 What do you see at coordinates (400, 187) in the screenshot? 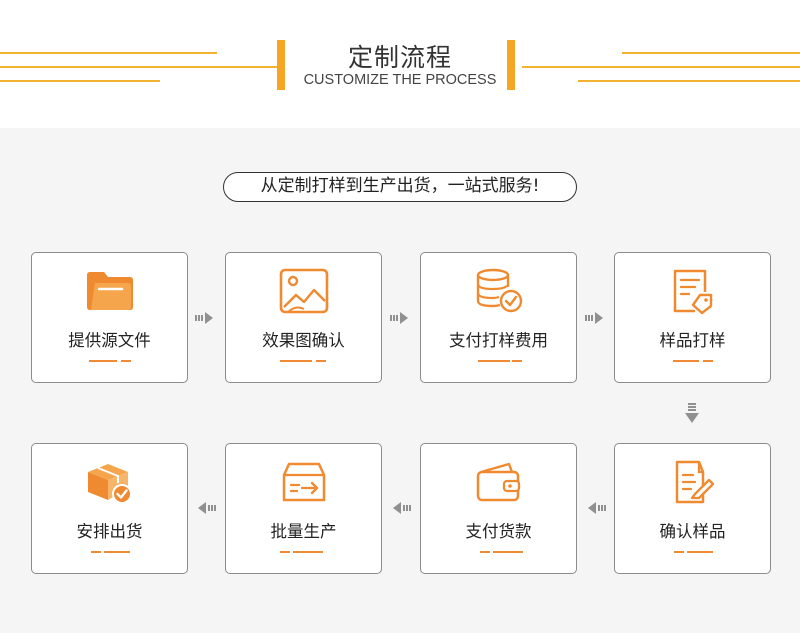
I see `slogan-pill: 从定制打样到生产出货，一站式服务!` at bounding box center [400, 187].